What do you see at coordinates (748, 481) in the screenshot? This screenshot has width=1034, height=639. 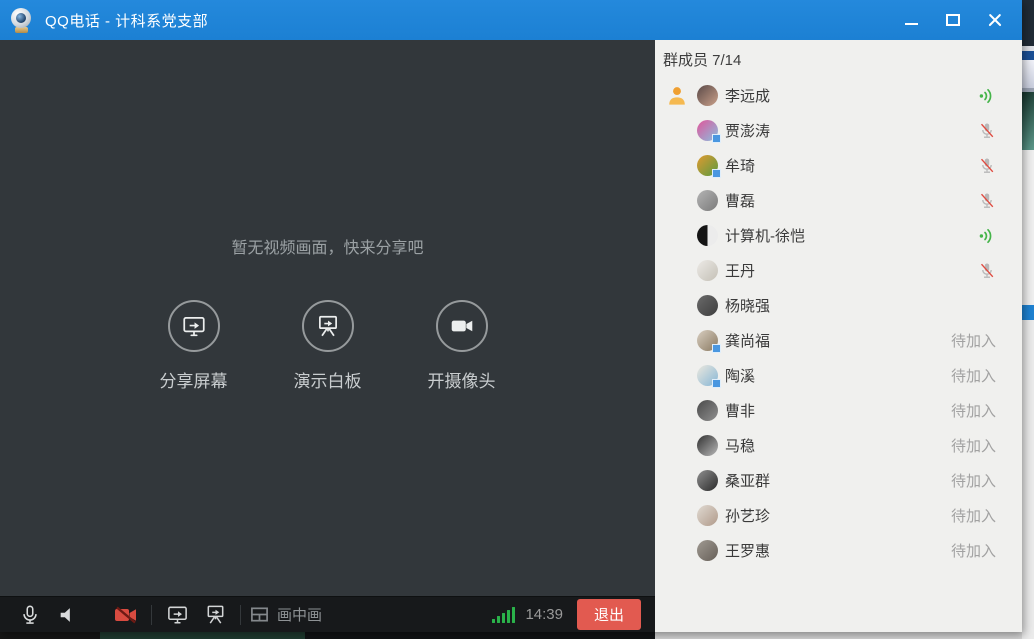 I see `member-name: 桑亚群` at bounding box center [748, 481].